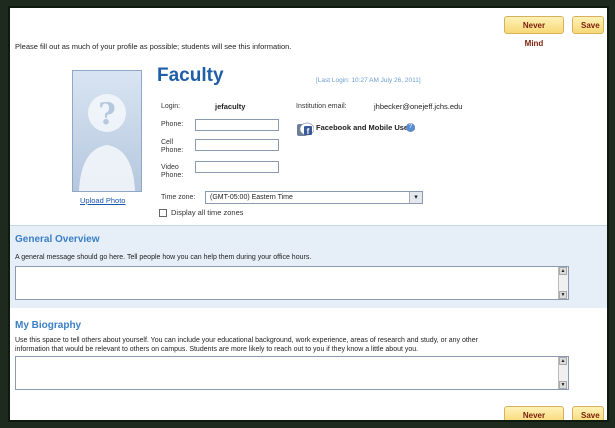 This screenshot has width=615, height=428. What do you see at coordinates (418, 106) in the screenshot?
I see `email-value: jhbecker@onejeff.jchs.edu` at bounding box center [418, 106].